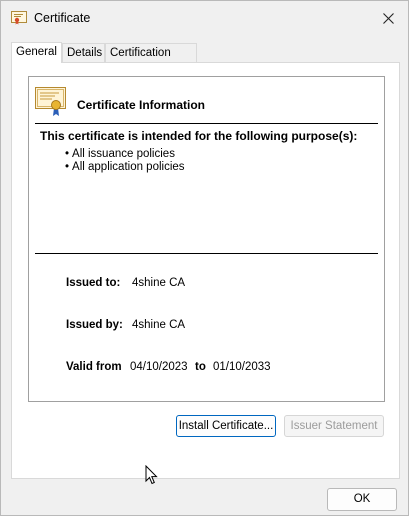 This screenshot has width=409, height=516. What do you see at coordinates (94, 325) in the screenshot?
I see `issued-by-label: Issued by:` at bounding box center [94, 325].